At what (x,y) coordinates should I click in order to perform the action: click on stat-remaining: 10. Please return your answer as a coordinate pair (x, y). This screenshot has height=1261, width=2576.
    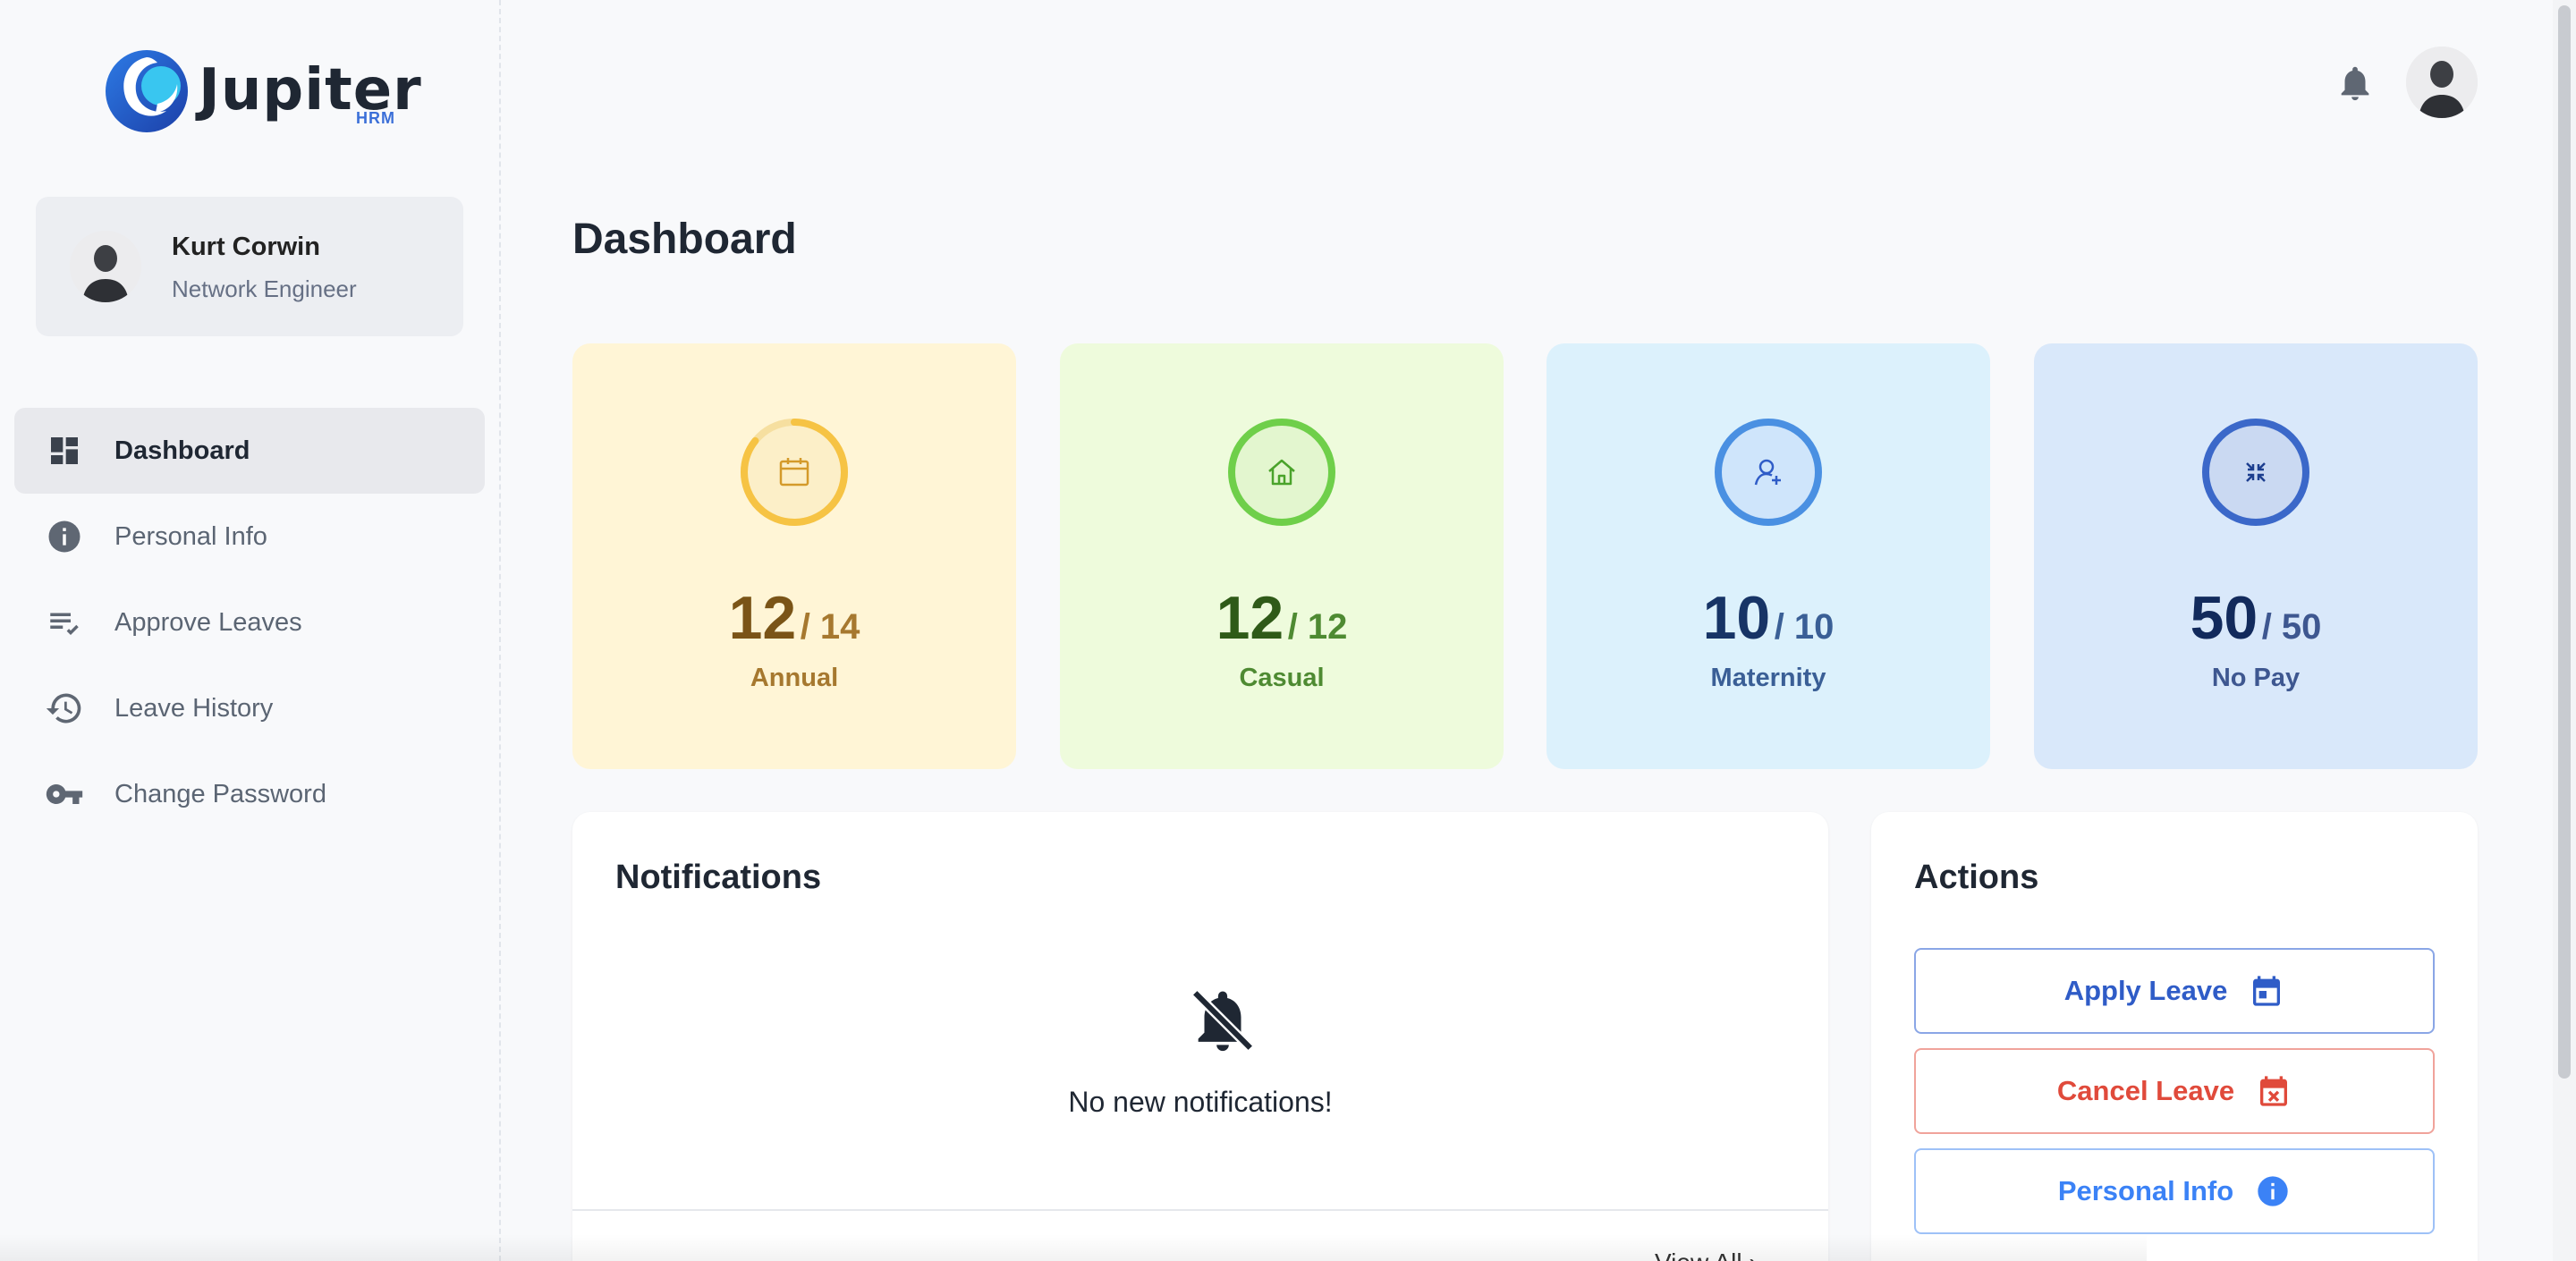
    Looking at the image, I should click on (1736, 618).